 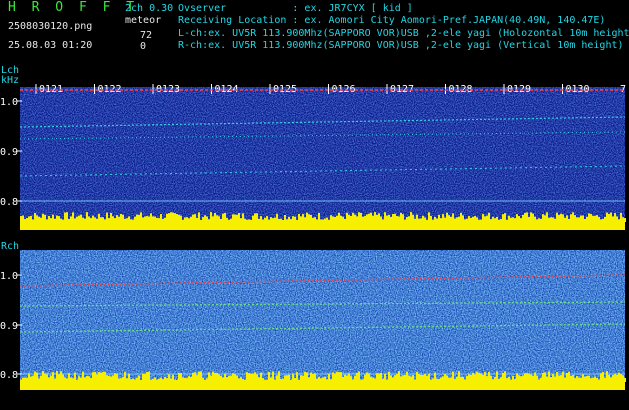 I want to click on date-time: 25.08.03 01:20, so click(x=50, y=45).